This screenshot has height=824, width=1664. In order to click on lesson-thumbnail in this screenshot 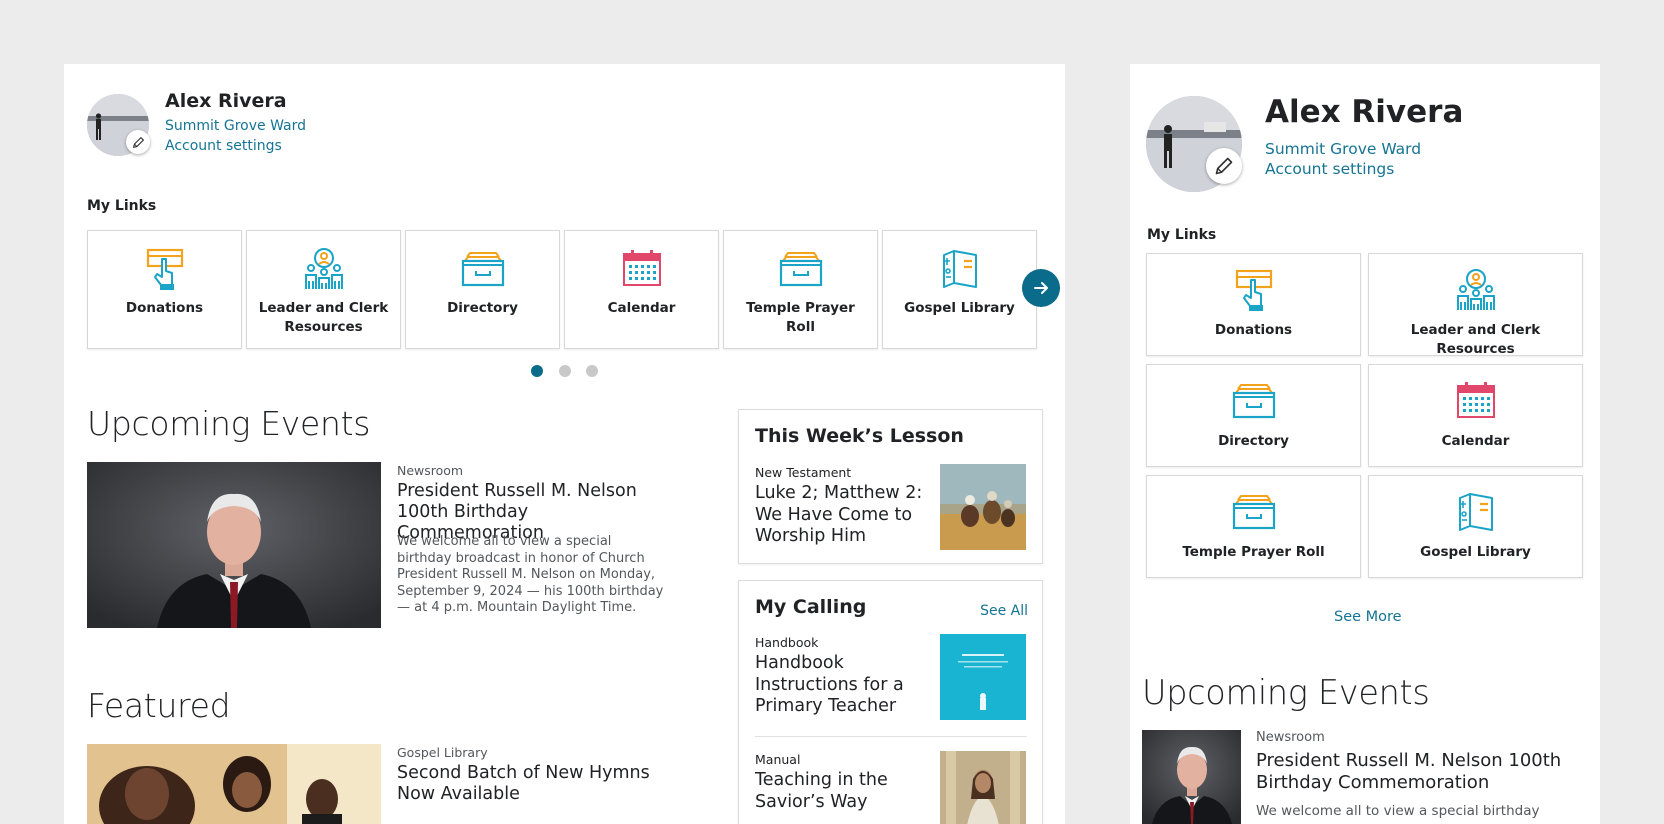, I will do `click(983, 507)`.